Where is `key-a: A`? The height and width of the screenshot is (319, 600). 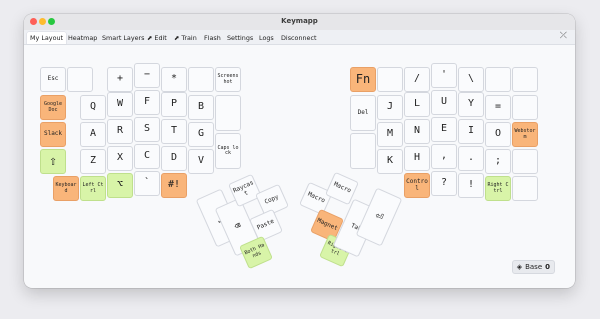
key-a: A is located at coordinates (93, 134).